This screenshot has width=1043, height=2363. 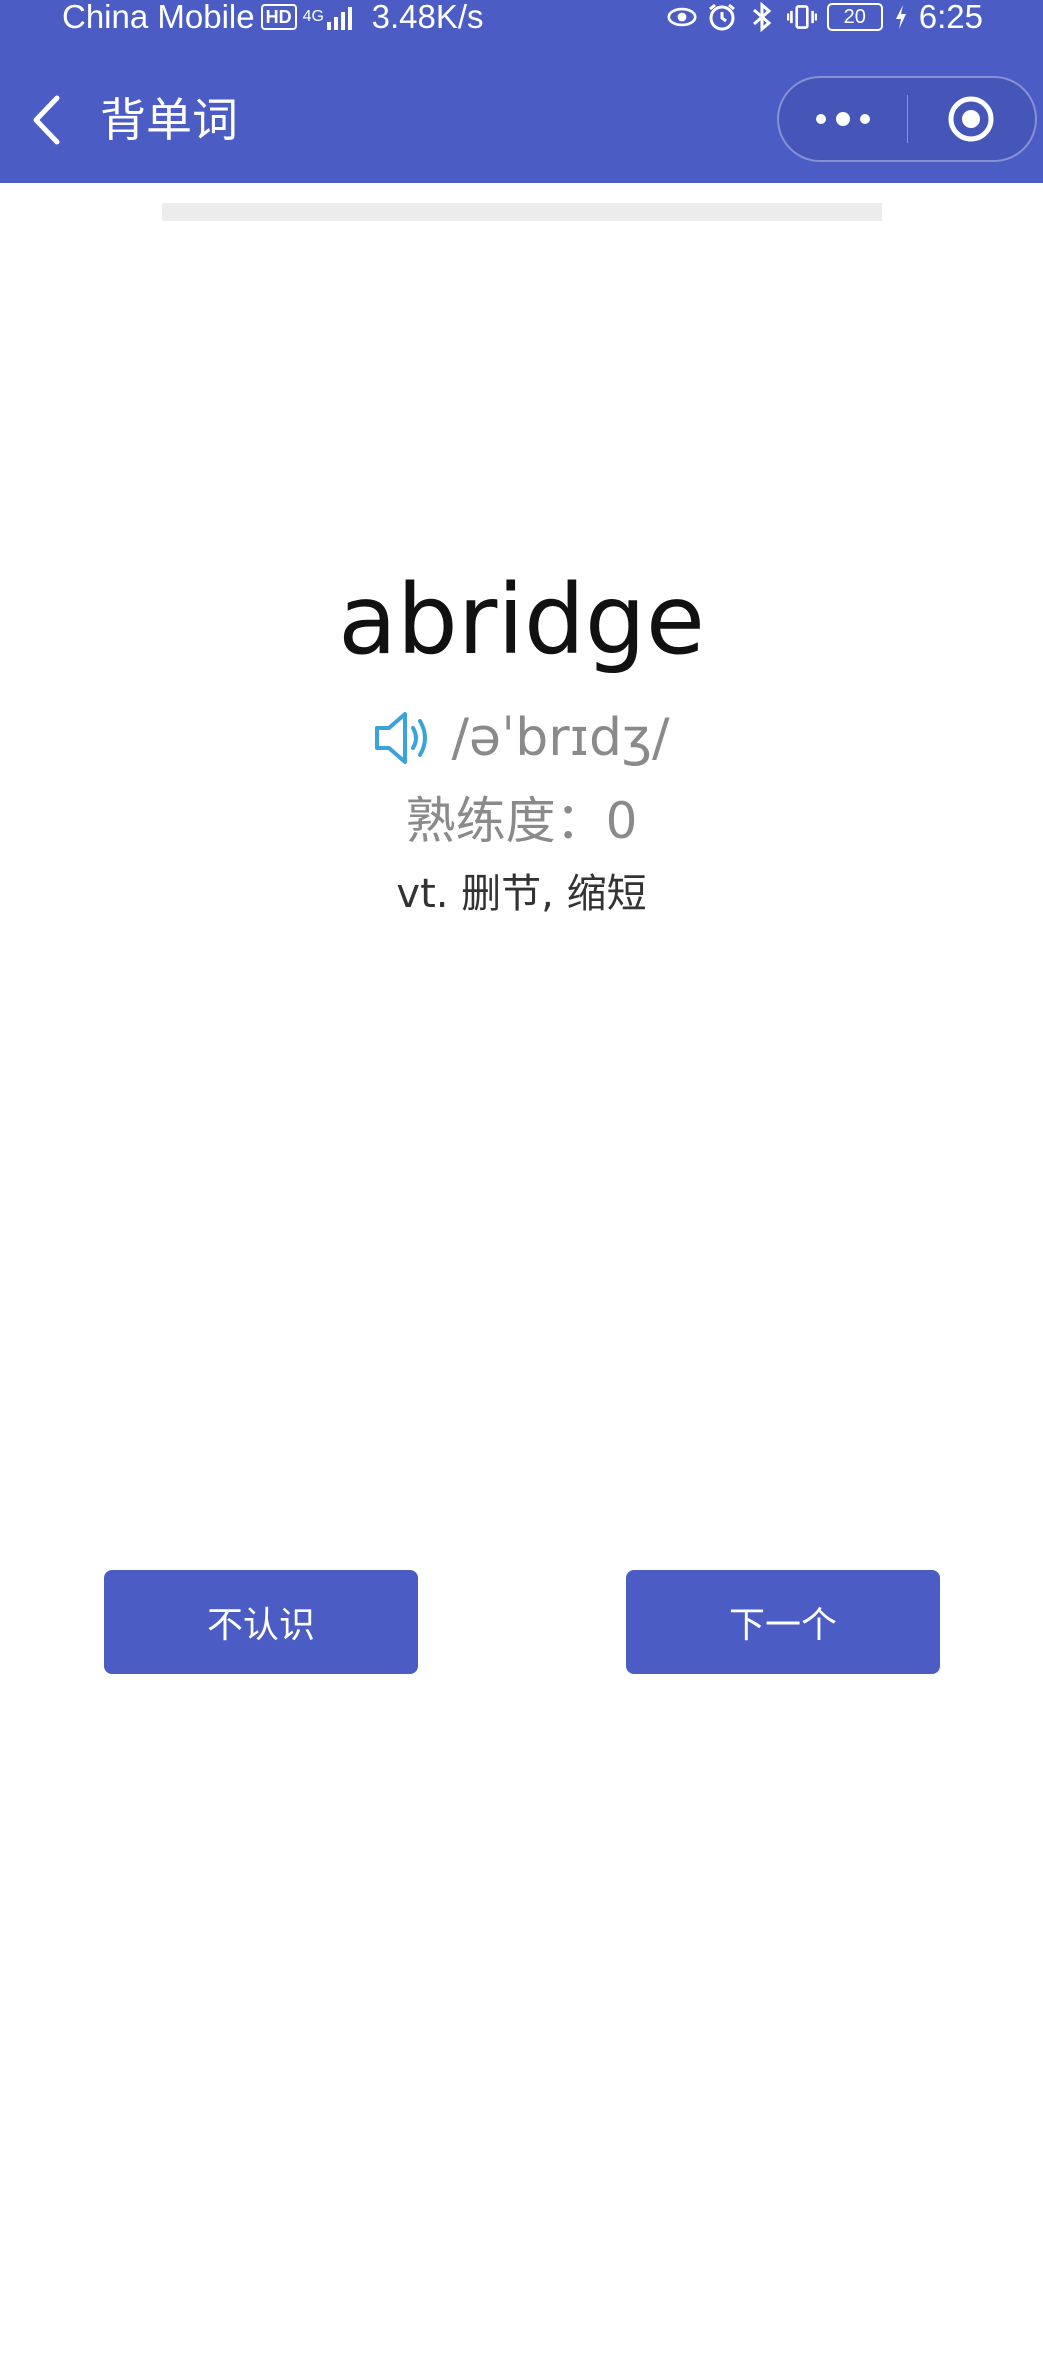 What do you see at coordinates (762, 17) in the screenshot?
I see `bluetooth-icon` at bounding box center [762, 17].